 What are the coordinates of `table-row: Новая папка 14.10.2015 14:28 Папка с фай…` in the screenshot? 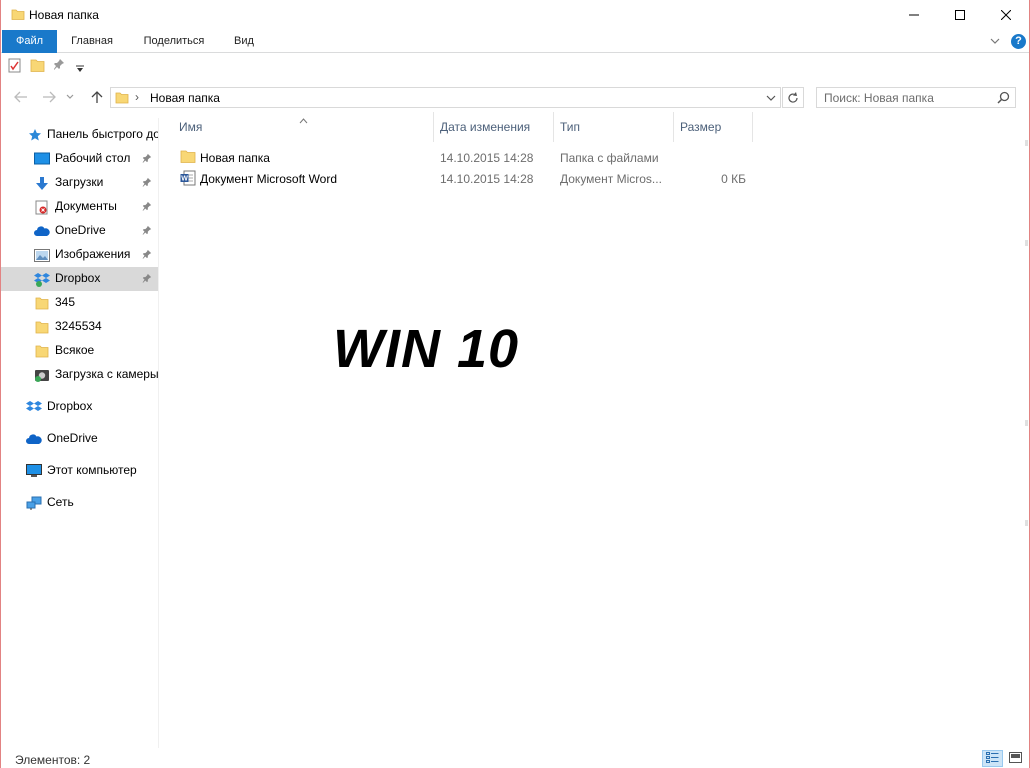 It's located at (461, 157).